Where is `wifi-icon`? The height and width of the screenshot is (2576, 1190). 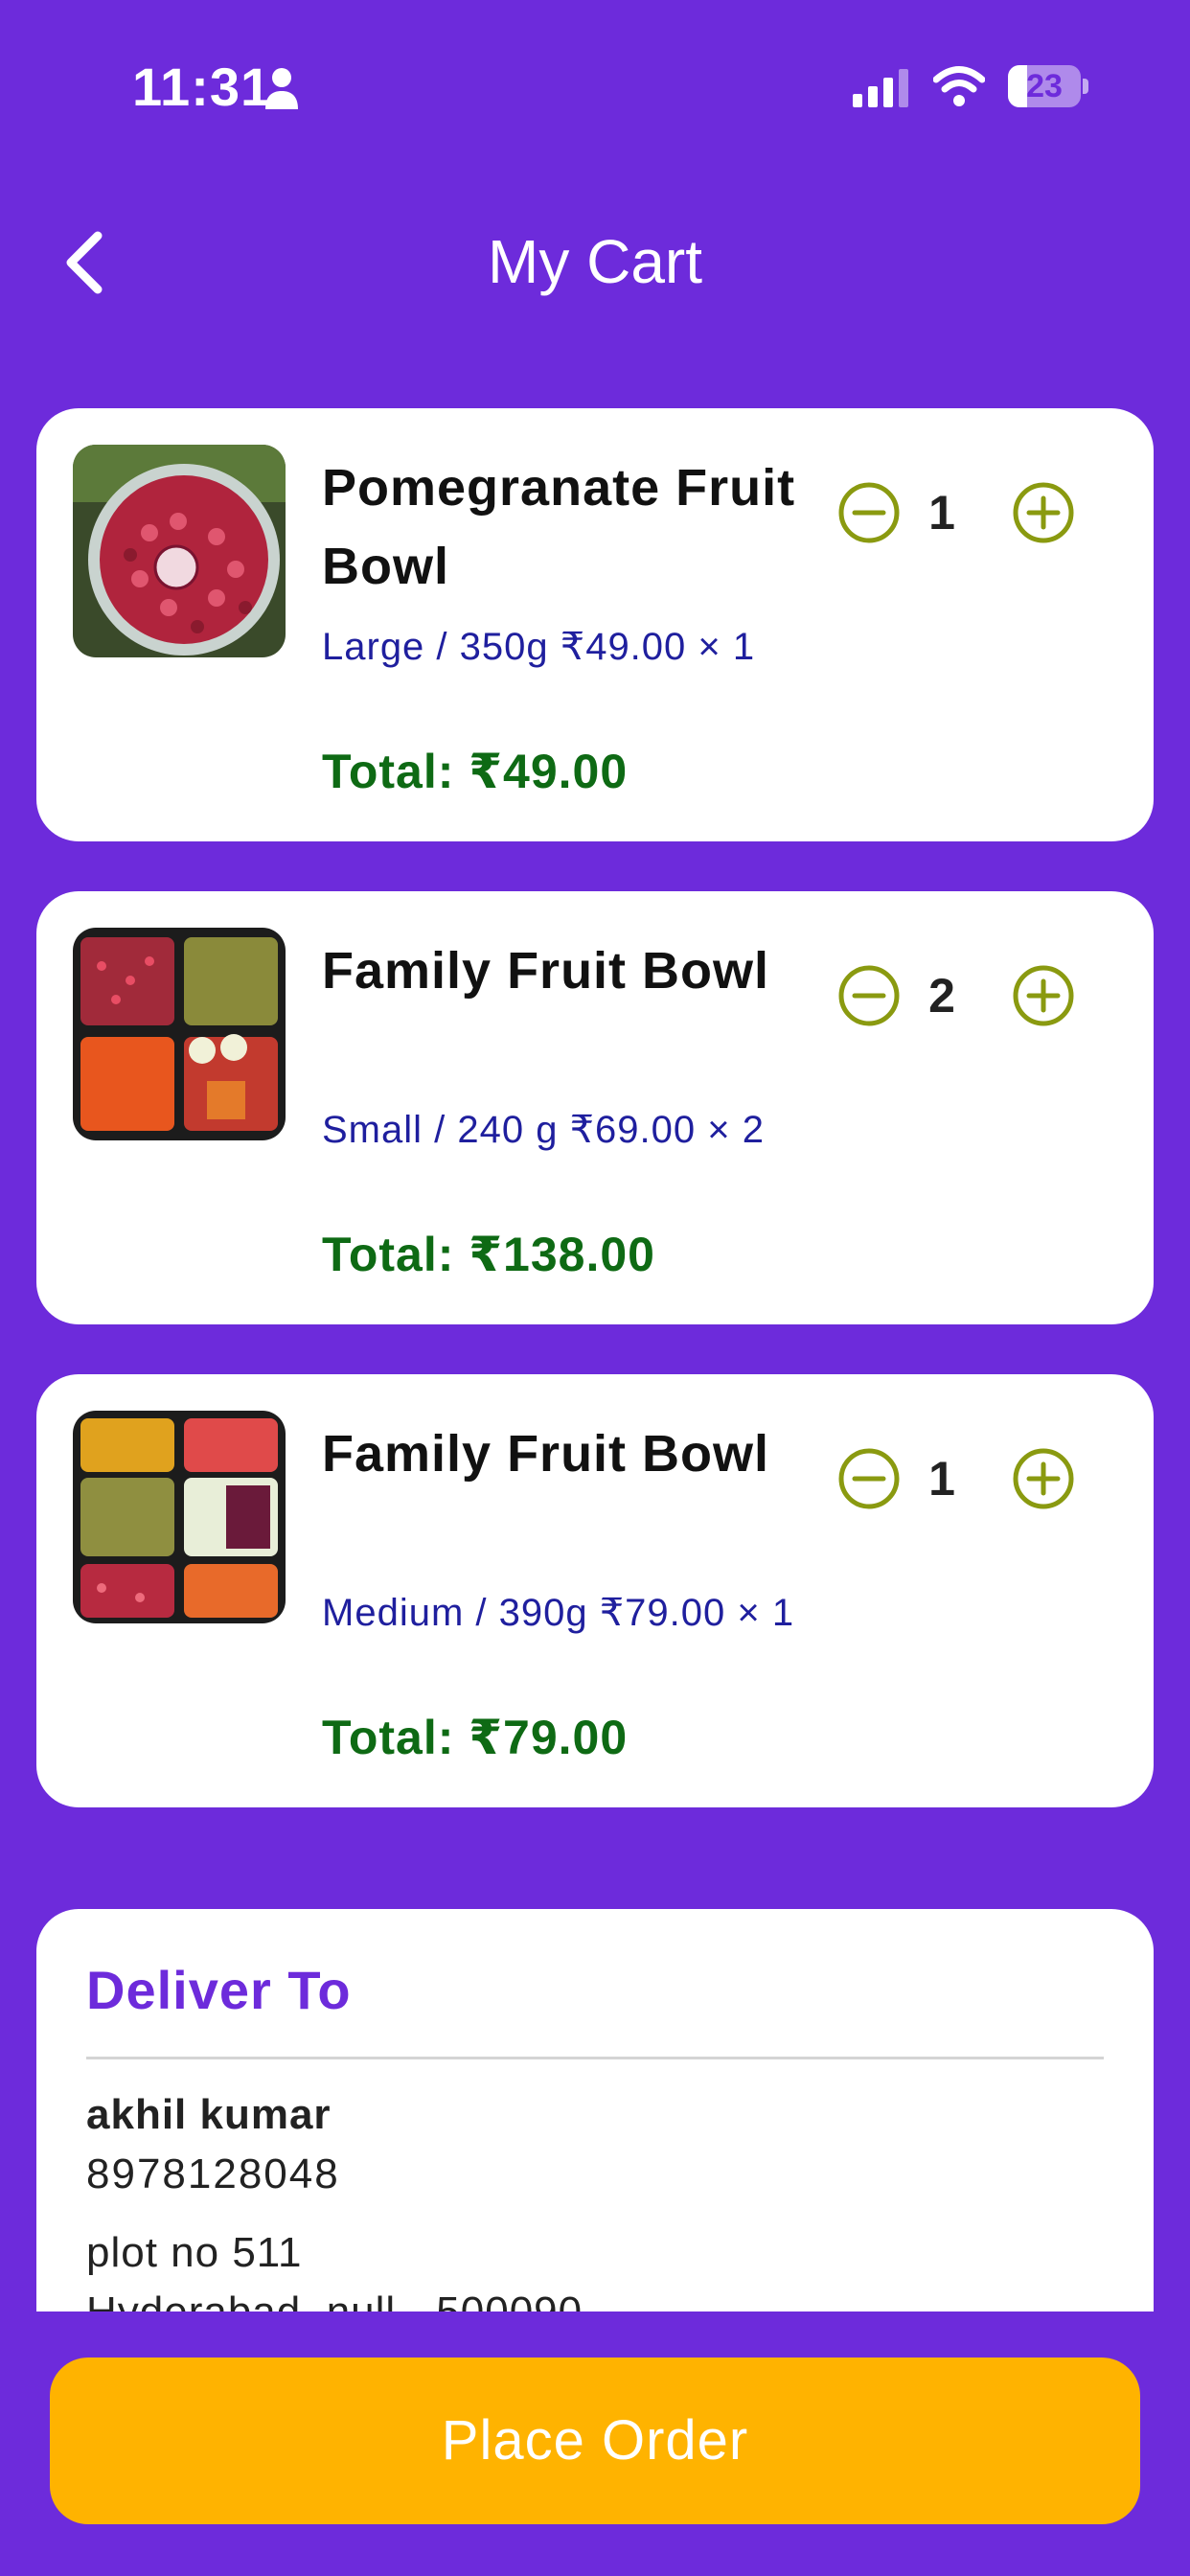 wifi-icon is located at coordinates (959, 86).